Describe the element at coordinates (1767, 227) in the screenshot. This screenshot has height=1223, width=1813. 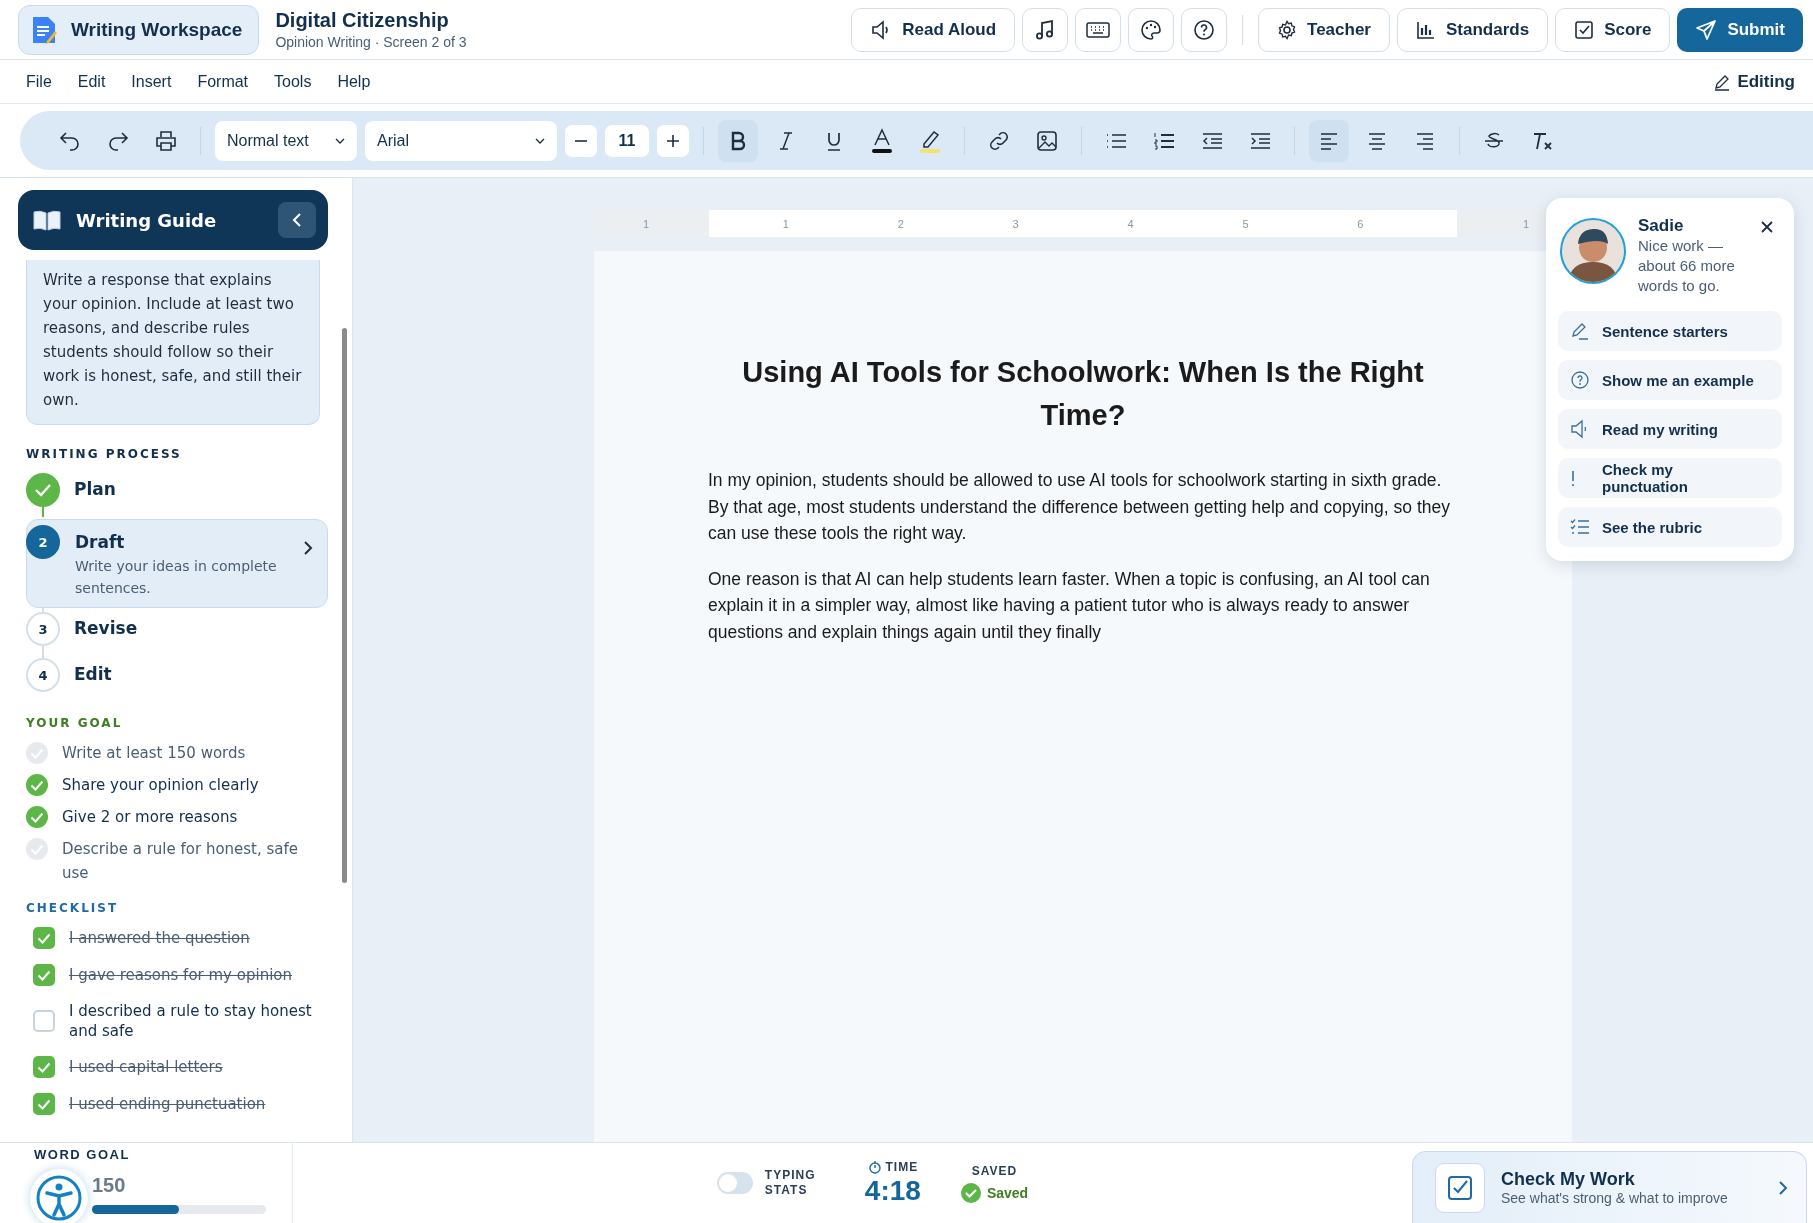
I see `close-icon` at that location.